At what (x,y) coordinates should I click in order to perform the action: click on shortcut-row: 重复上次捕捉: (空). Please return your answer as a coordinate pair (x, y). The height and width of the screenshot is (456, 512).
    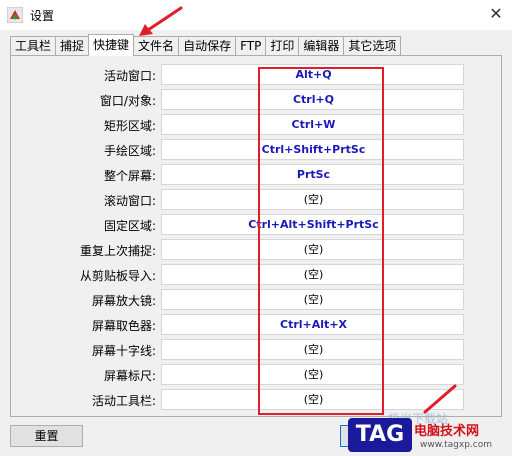
    Looking at the image, I should click on (256, 250).